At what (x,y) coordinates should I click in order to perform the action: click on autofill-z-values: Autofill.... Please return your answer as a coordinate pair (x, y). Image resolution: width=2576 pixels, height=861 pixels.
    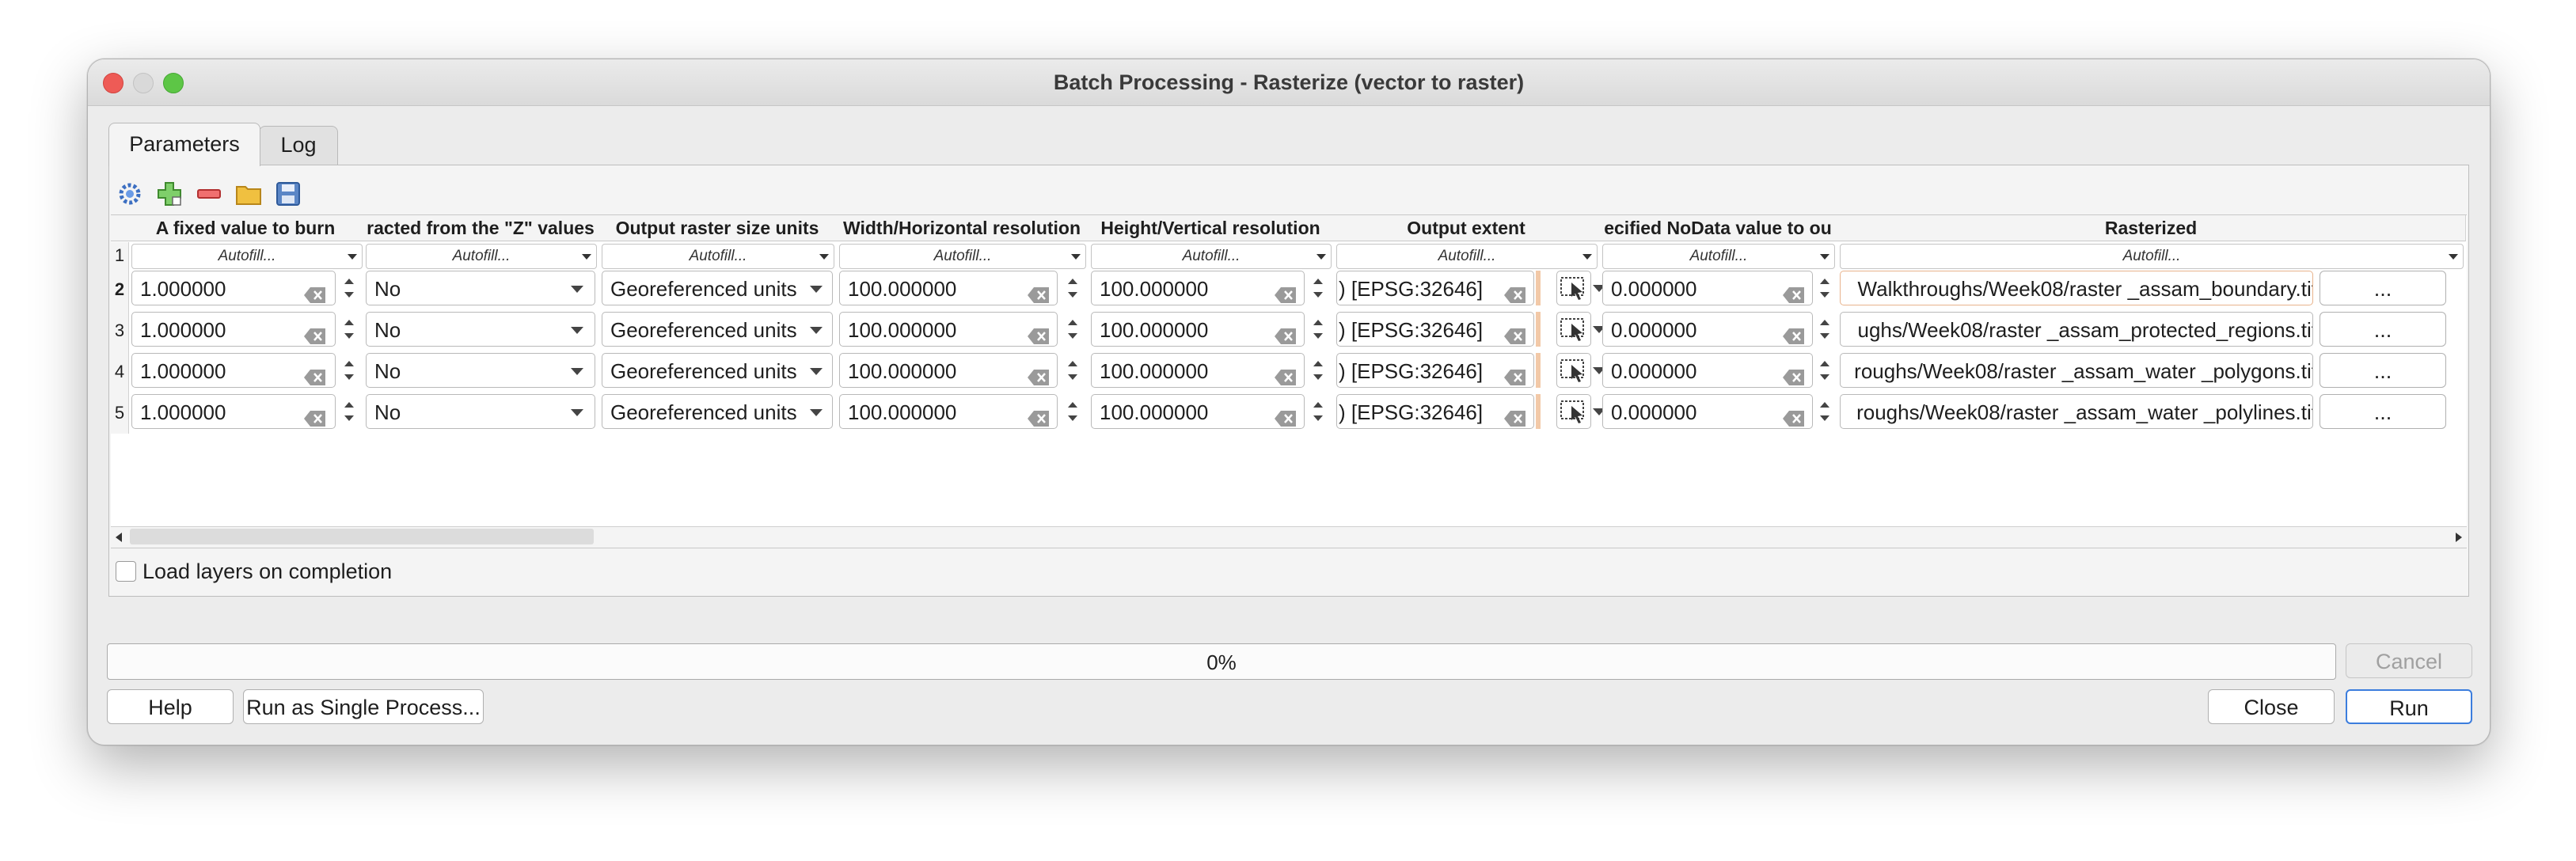
    Looking at the image, I should click on (482, 256).